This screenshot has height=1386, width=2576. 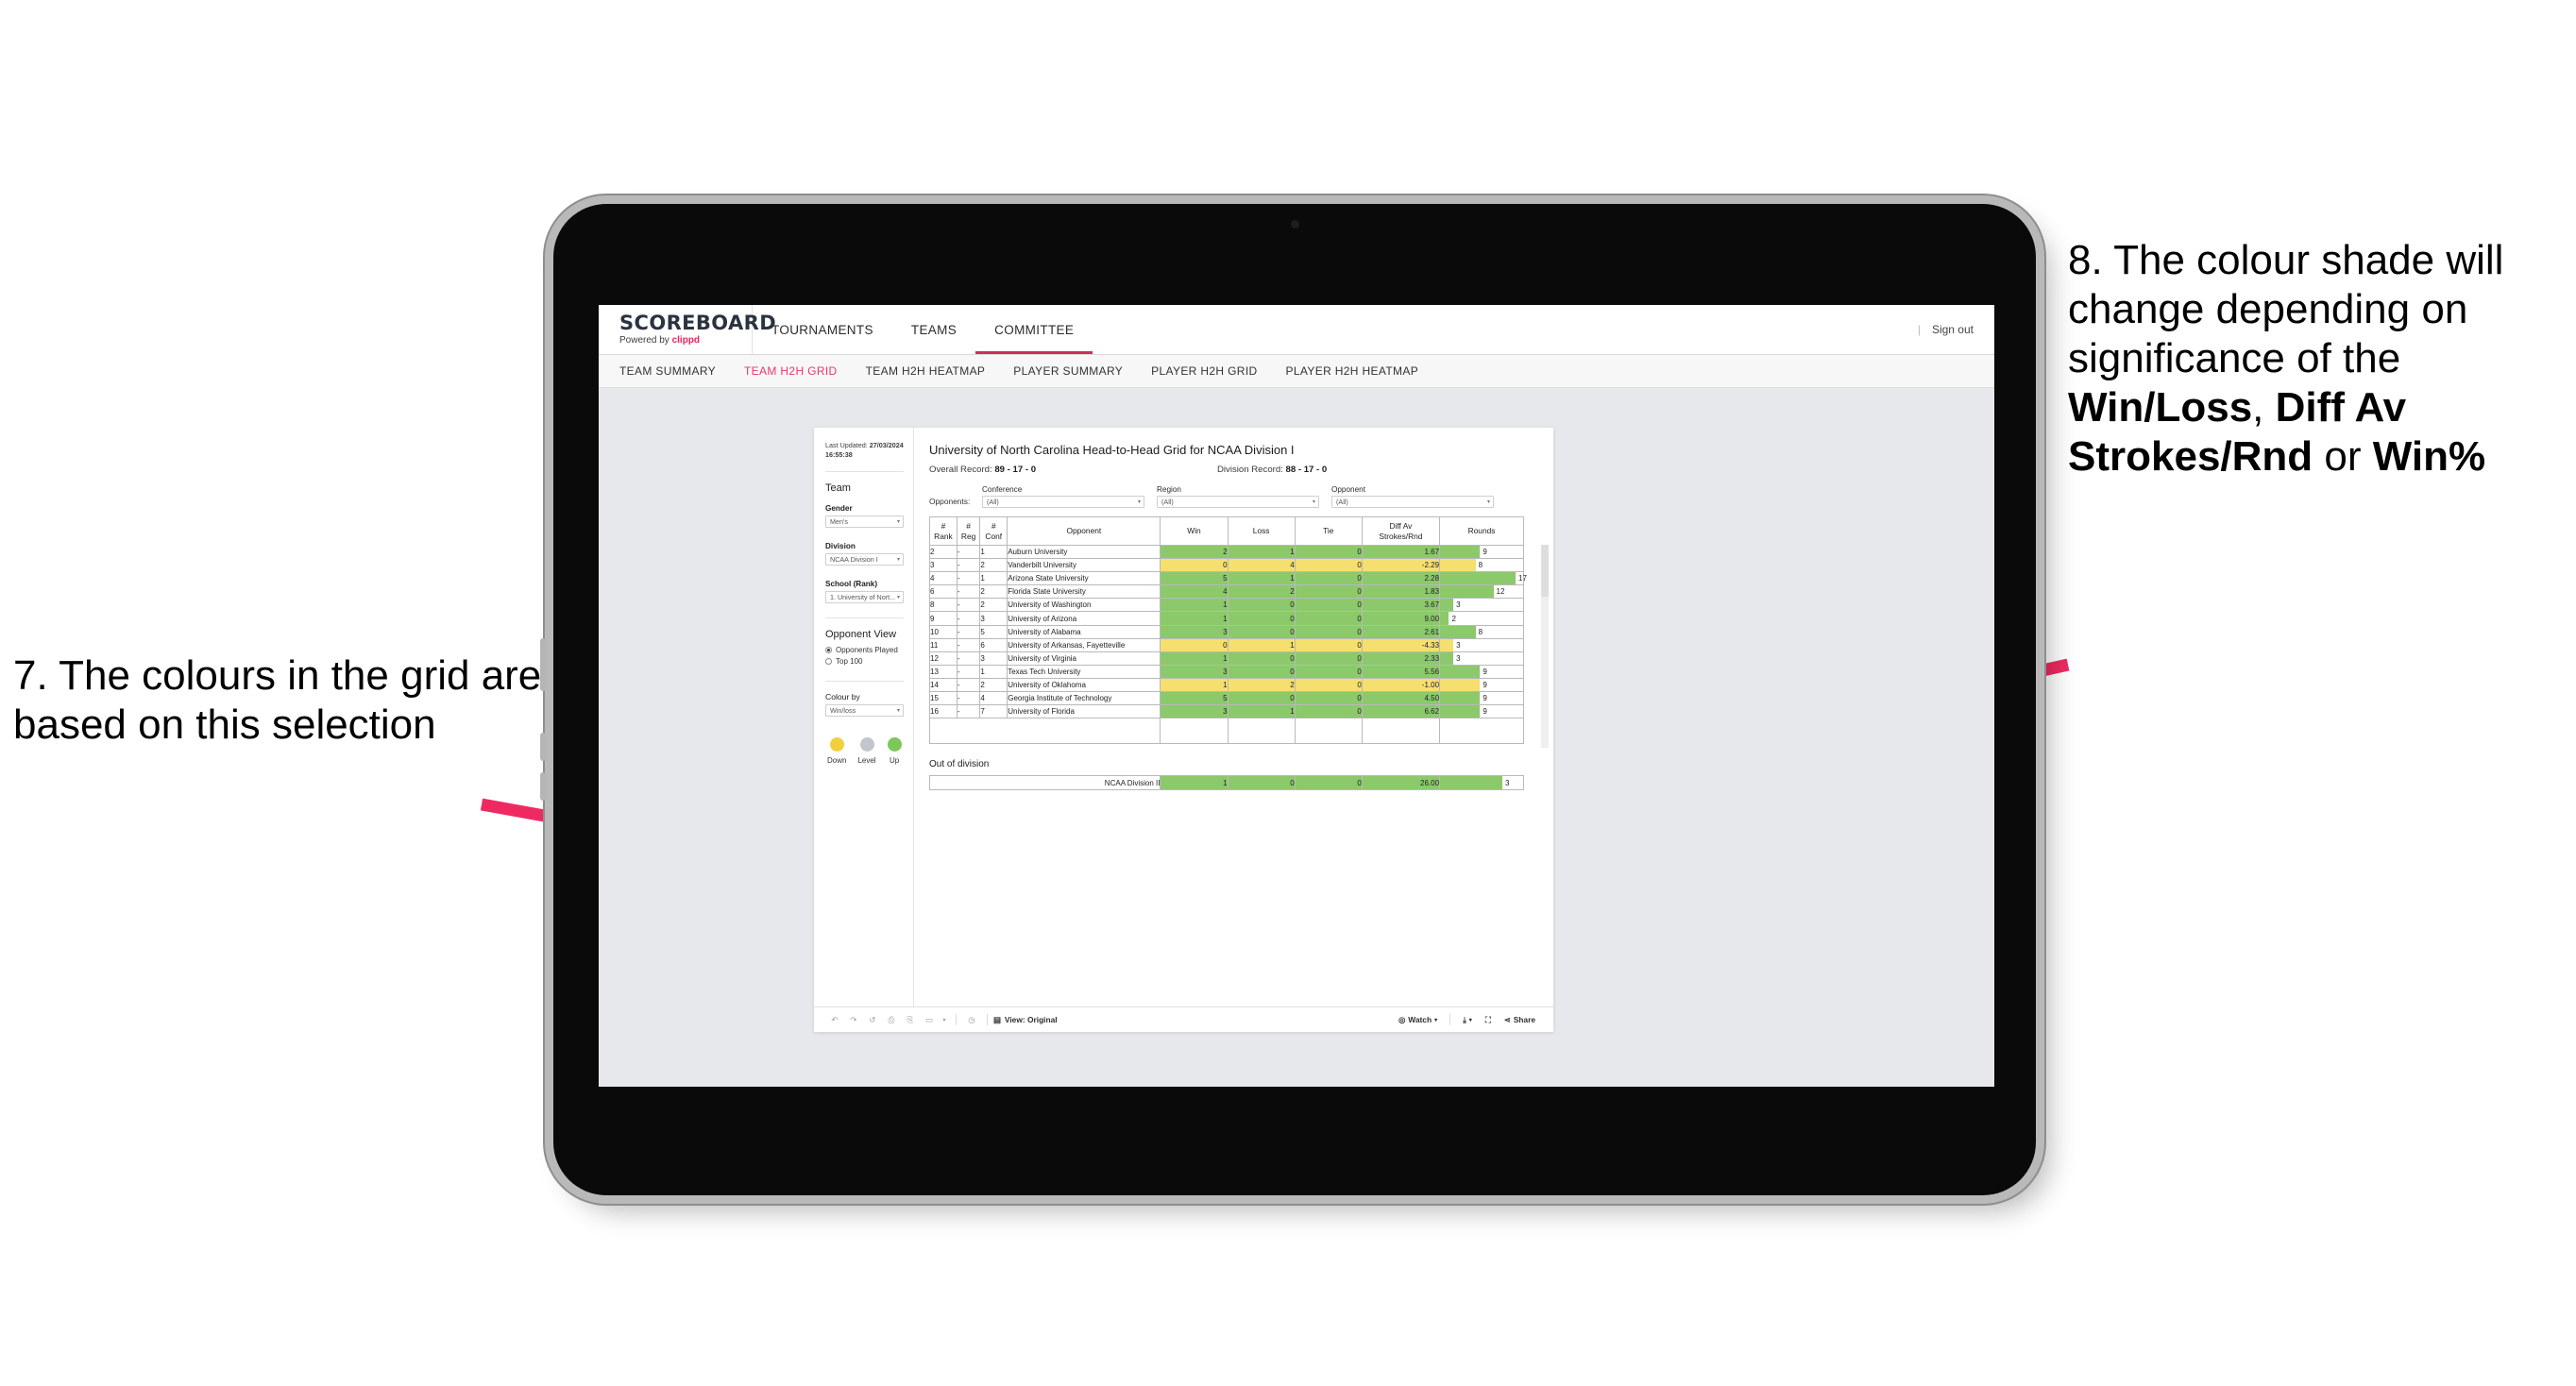 What do you see at coordinates (828, 649) in the screenshot?
I see `radio-selected-icon` at bounding box center [828, 649].